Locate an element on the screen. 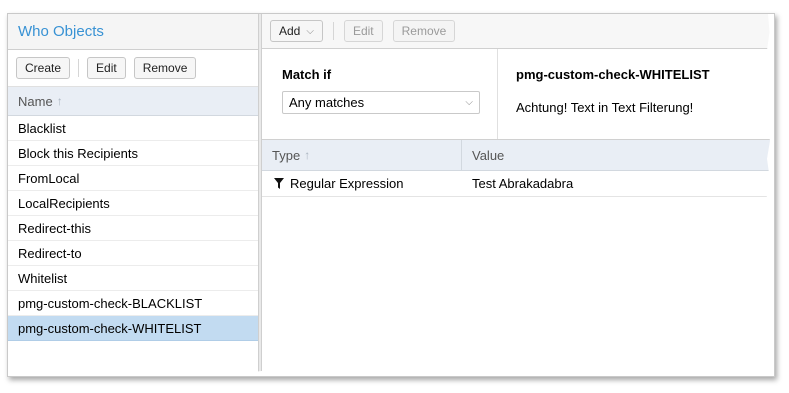 The image size is (789, 393). list-item: FromLocal is located at coordinates (133, 178).